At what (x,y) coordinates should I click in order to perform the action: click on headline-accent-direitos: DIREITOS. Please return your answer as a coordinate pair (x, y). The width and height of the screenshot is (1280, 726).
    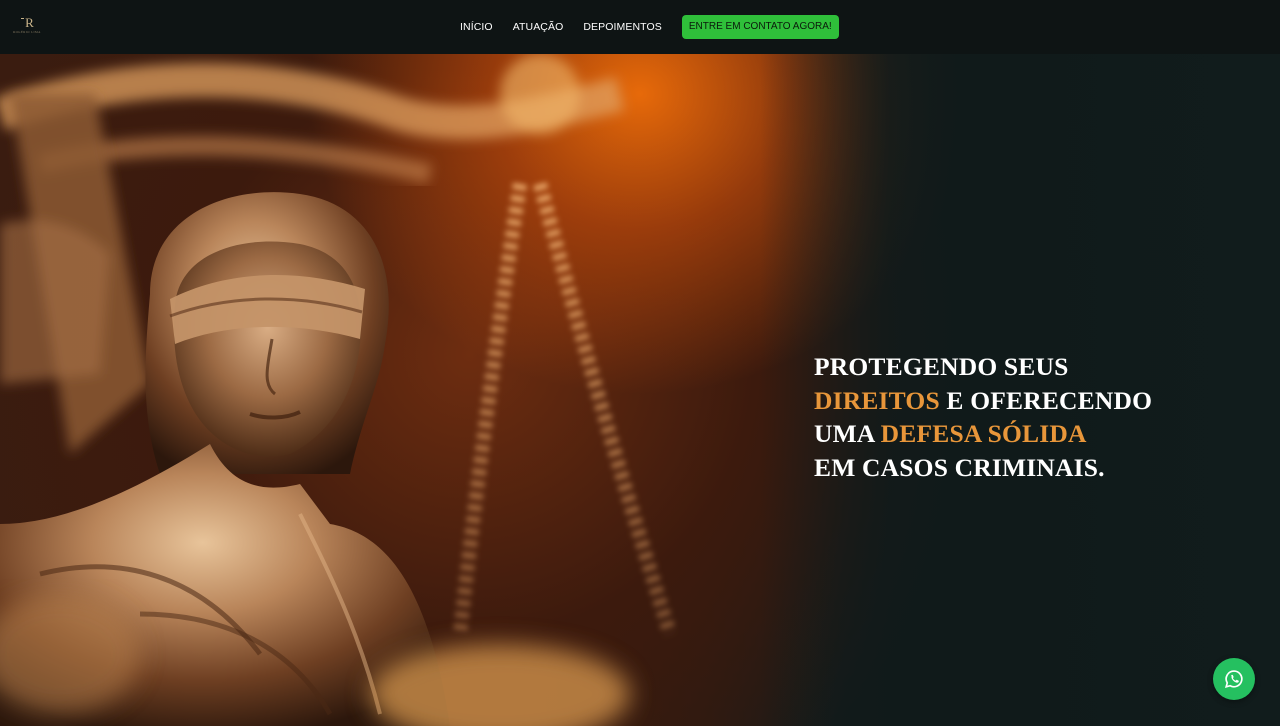
    Looking at the image, I should click on (877, 400).